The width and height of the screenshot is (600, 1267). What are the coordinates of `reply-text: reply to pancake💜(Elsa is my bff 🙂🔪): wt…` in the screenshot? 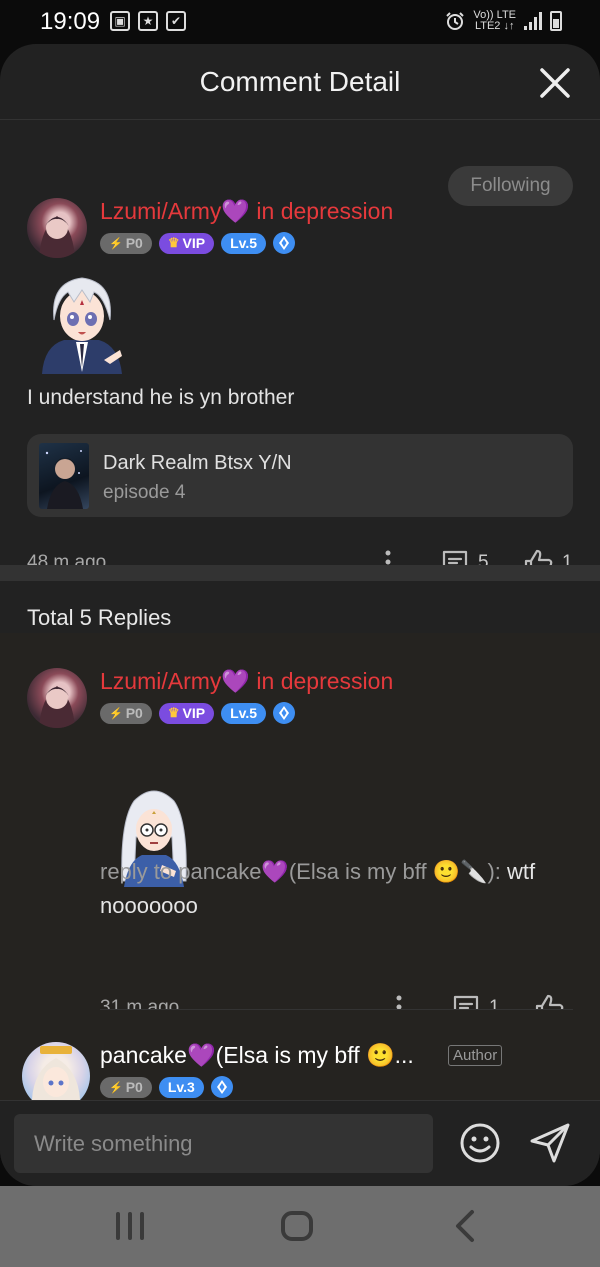 It's located at (335, 889).